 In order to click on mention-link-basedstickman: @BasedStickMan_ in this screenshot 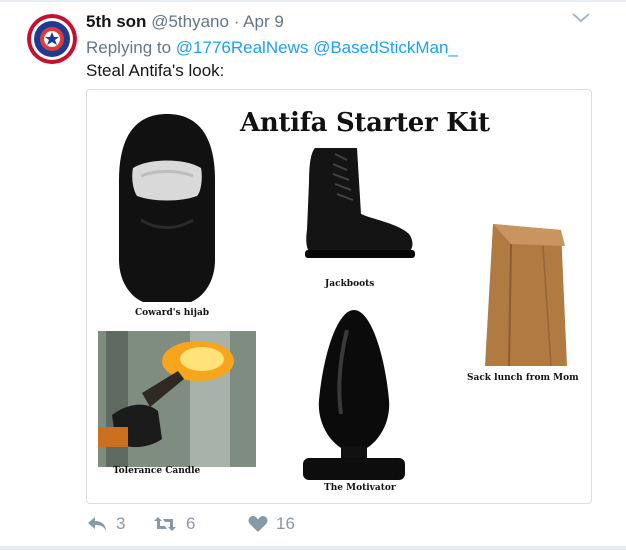, I will do `click(385, 47)`.